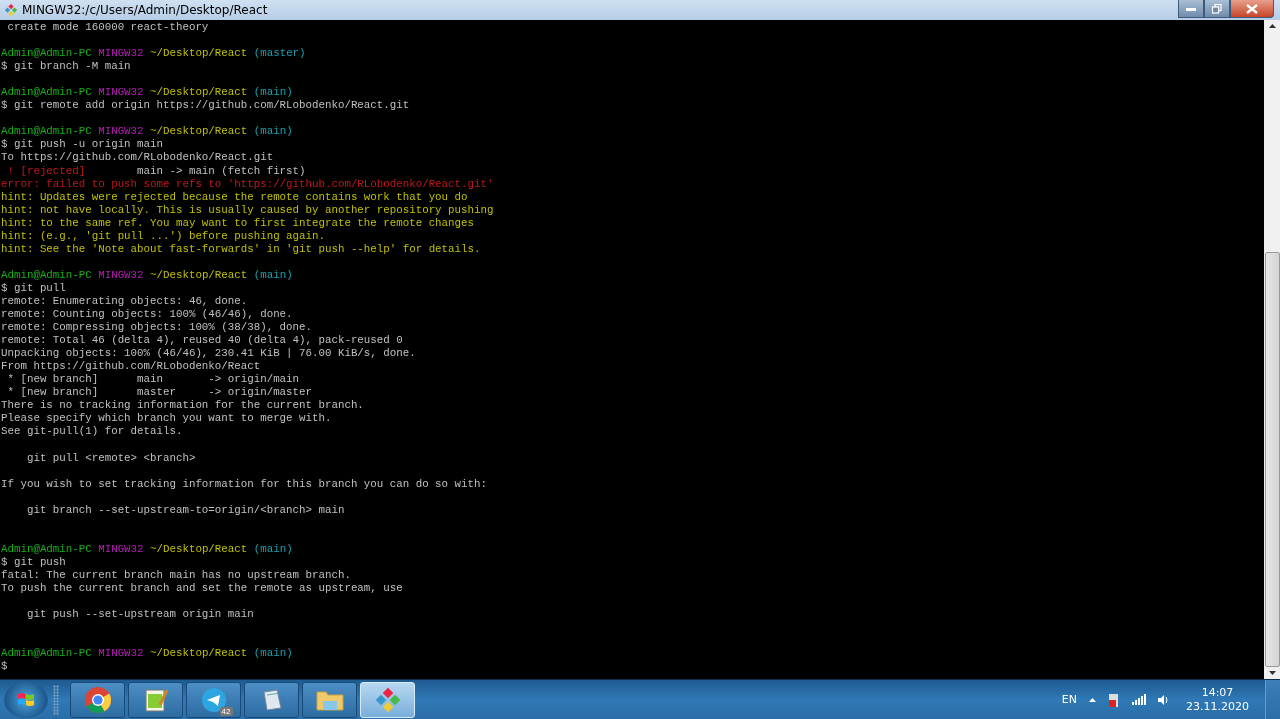 The image size is (1280, 719). Describe the element at coordinates (110, 457) in the screenshot. I see `output-text: git pull <remote> <branch>` at that location.